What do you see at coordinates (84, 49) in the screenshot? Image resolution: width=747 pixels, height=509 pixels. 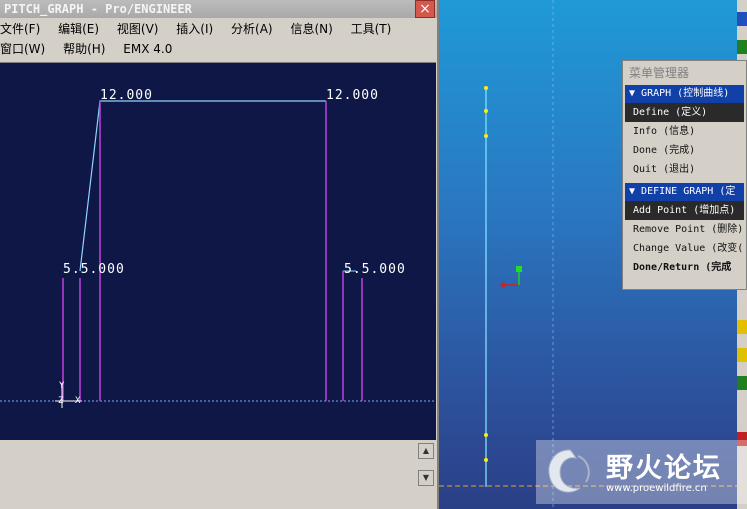 I see `menu-help: 帮助(H)` at bounding box center [84, 49].